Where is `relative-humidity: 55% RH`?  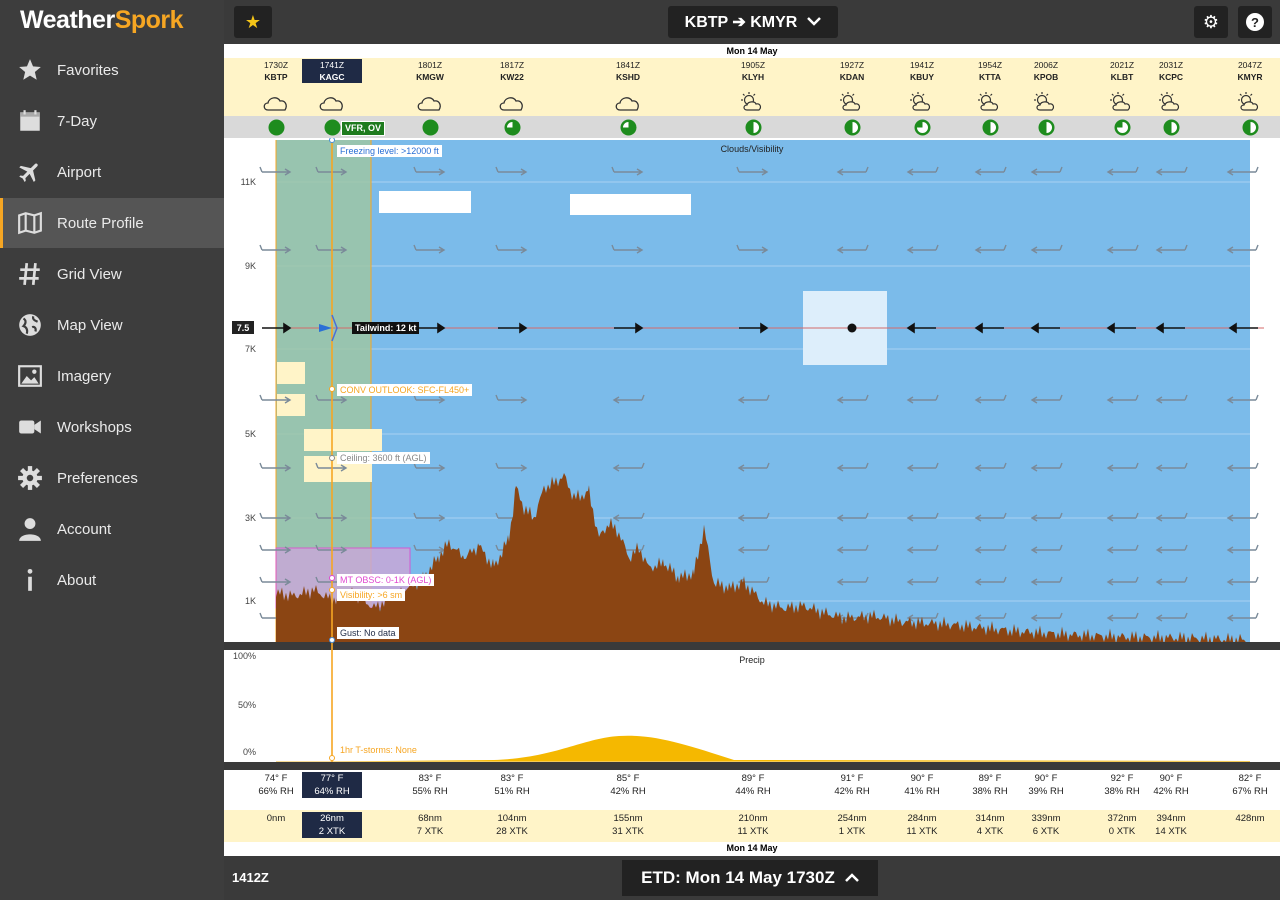
relative-humidity: 55% RH is located at coordinates (430, 791).